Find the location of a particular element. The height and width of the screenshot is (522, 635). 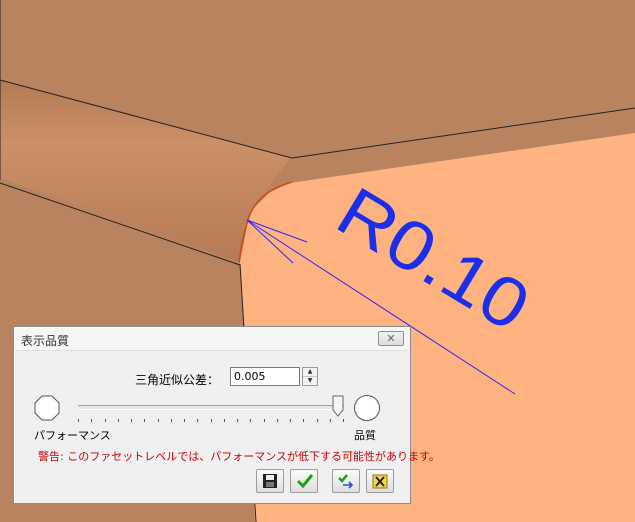

tolerance-input is located at coordinates (265, 376).